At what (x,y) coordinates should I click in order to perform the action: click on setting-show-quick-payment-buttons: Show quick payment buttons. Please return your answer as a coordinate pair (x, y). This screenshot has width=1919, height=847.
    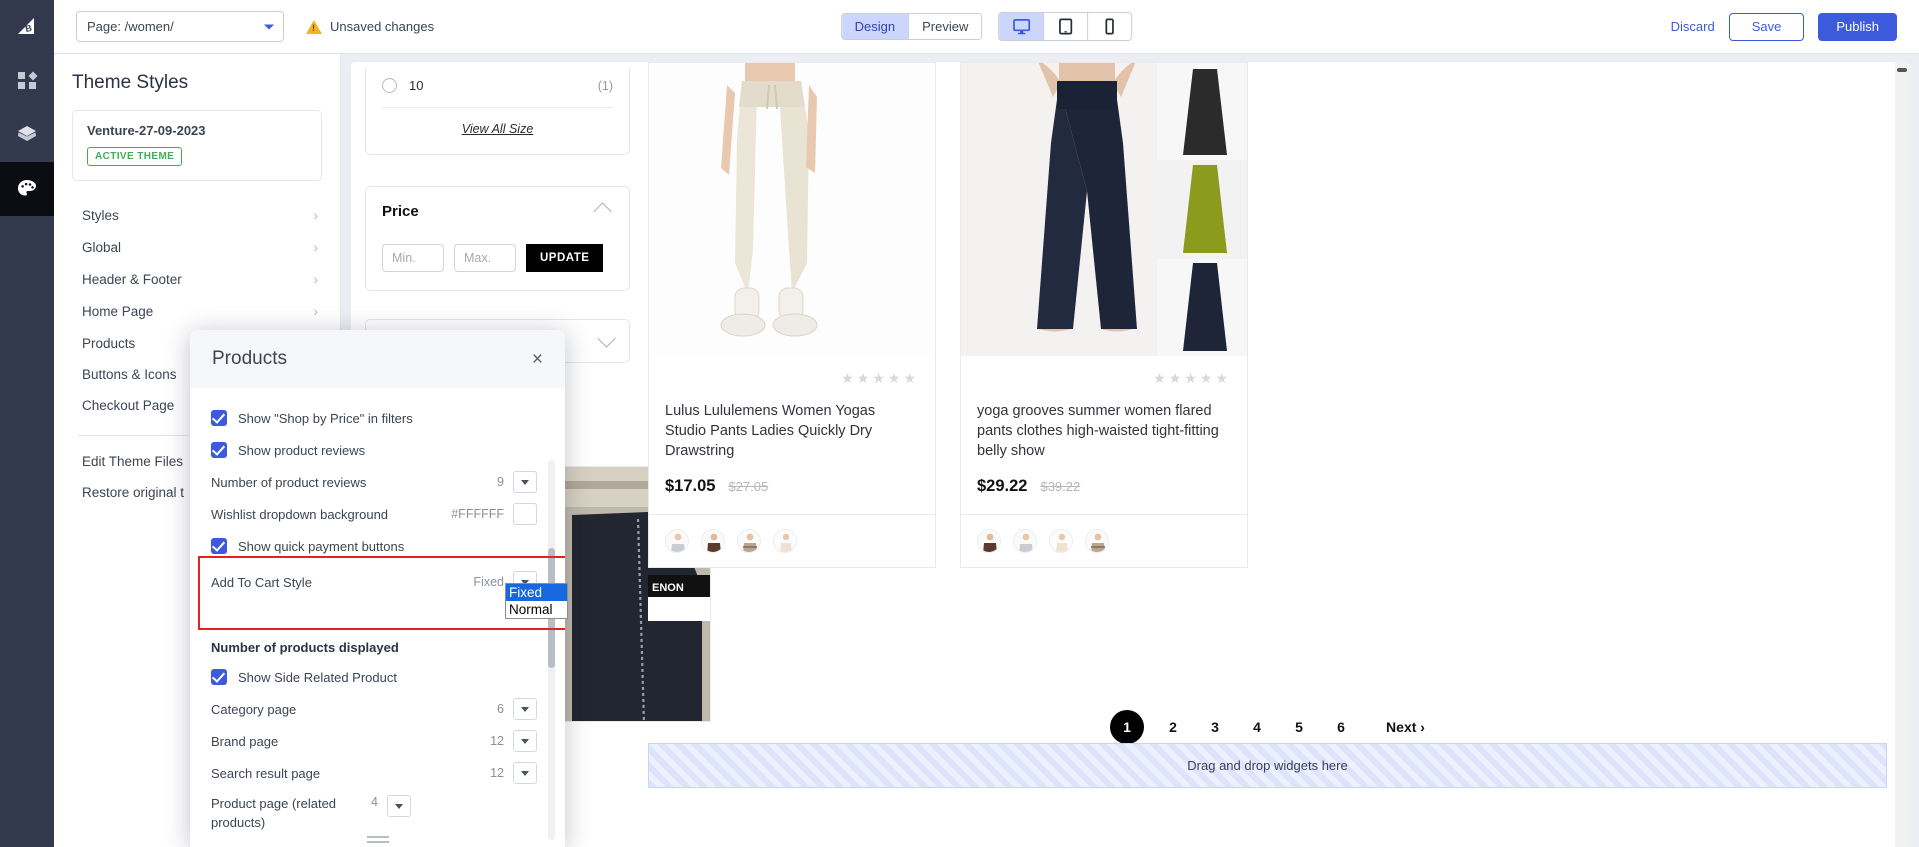
    Looking at the image, I should click on (374, 546).